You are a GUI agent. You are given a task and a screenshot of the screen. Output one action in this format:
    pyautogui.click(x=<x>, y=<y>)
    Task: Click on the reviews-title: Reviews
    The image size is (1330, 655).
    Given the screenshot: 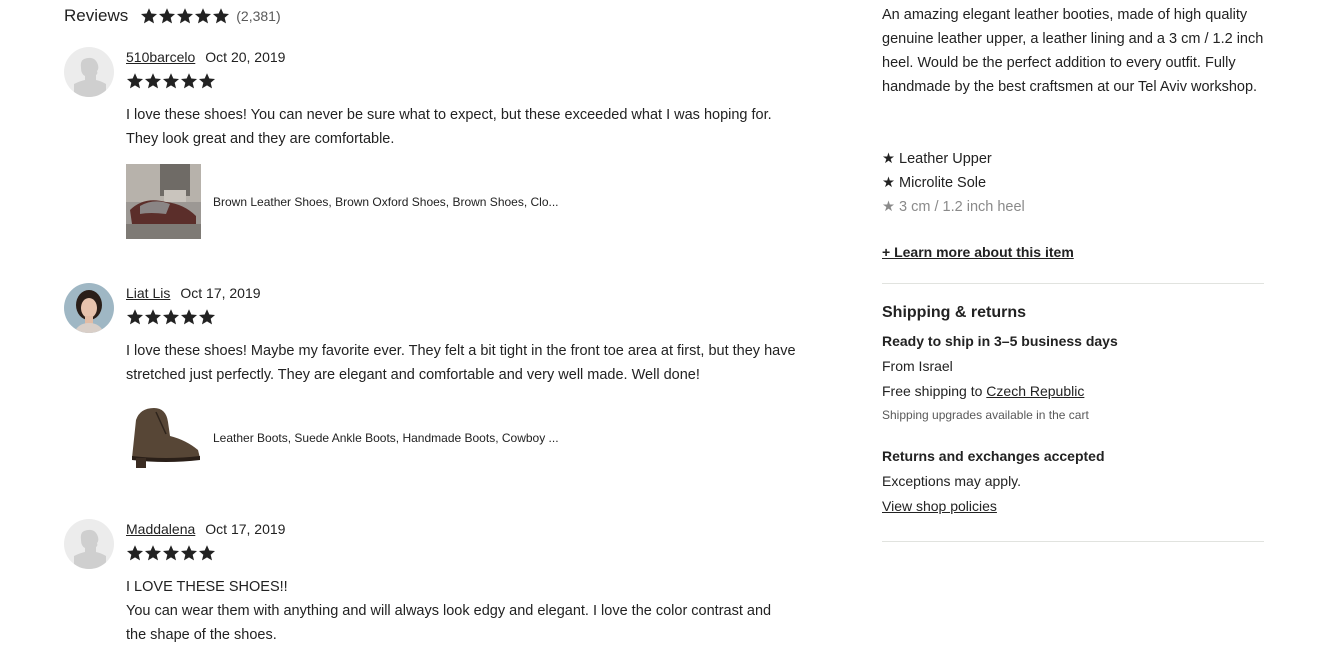 What is the action you would take?
    pyautogui.click(x=96, y=15)
    